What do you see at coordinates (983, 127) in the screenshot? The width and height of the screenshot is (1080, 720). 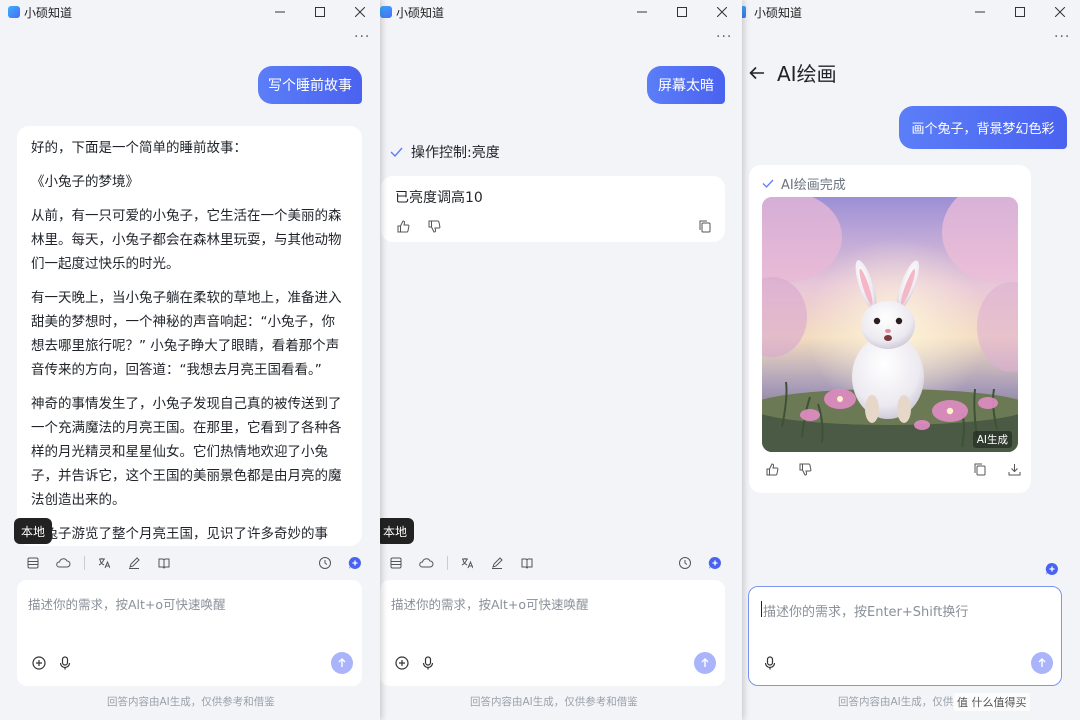 I see `user-message-bubble: 画个兔子，背景梦幻色彩` at bounding box center [983, 127].